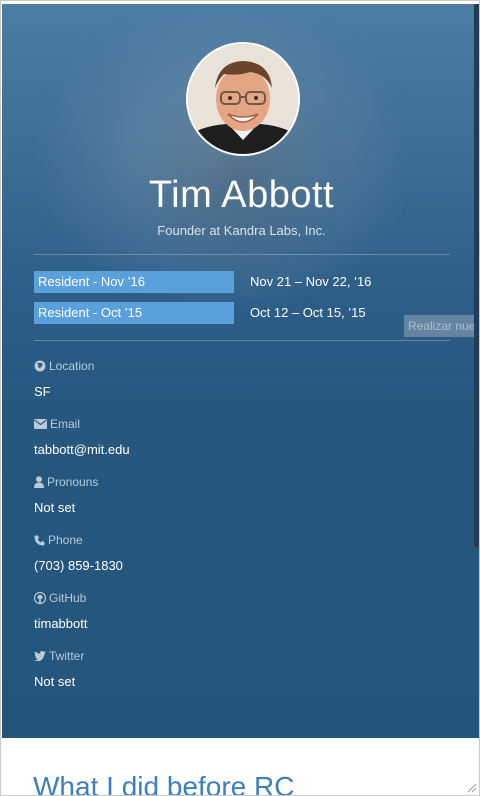  I want to click on user-icon, so click(39, 482).